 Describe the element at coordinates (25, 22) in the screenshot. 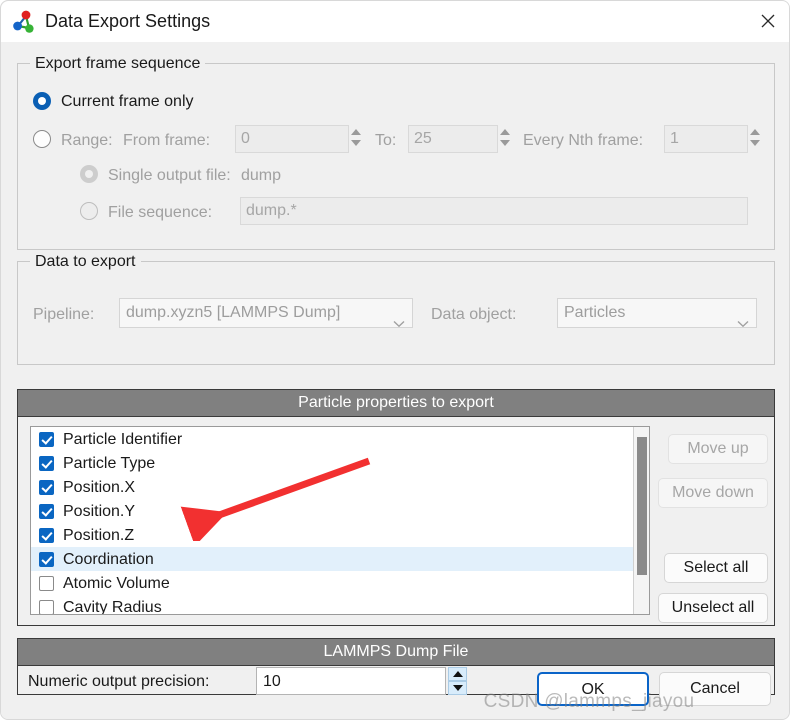

I see `ovito-molecule-icon` at that location.